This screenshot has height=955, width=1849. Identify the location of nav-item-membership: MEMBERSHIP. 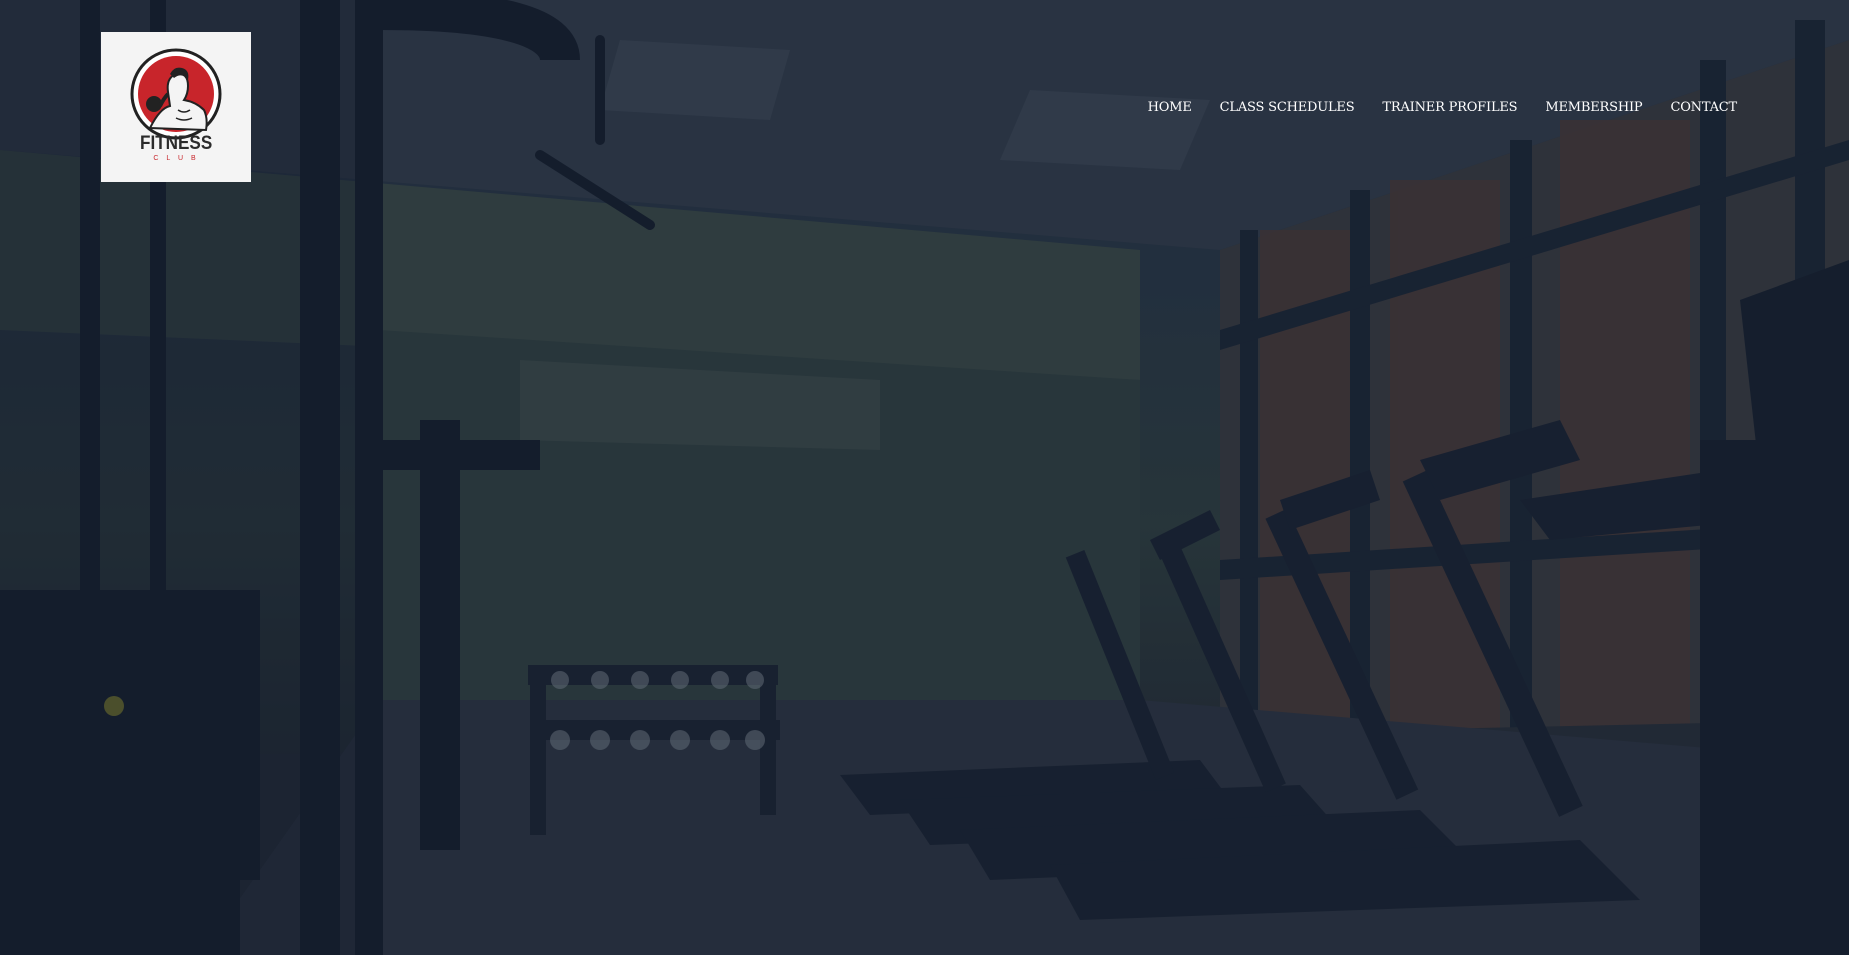
(1593, 108).